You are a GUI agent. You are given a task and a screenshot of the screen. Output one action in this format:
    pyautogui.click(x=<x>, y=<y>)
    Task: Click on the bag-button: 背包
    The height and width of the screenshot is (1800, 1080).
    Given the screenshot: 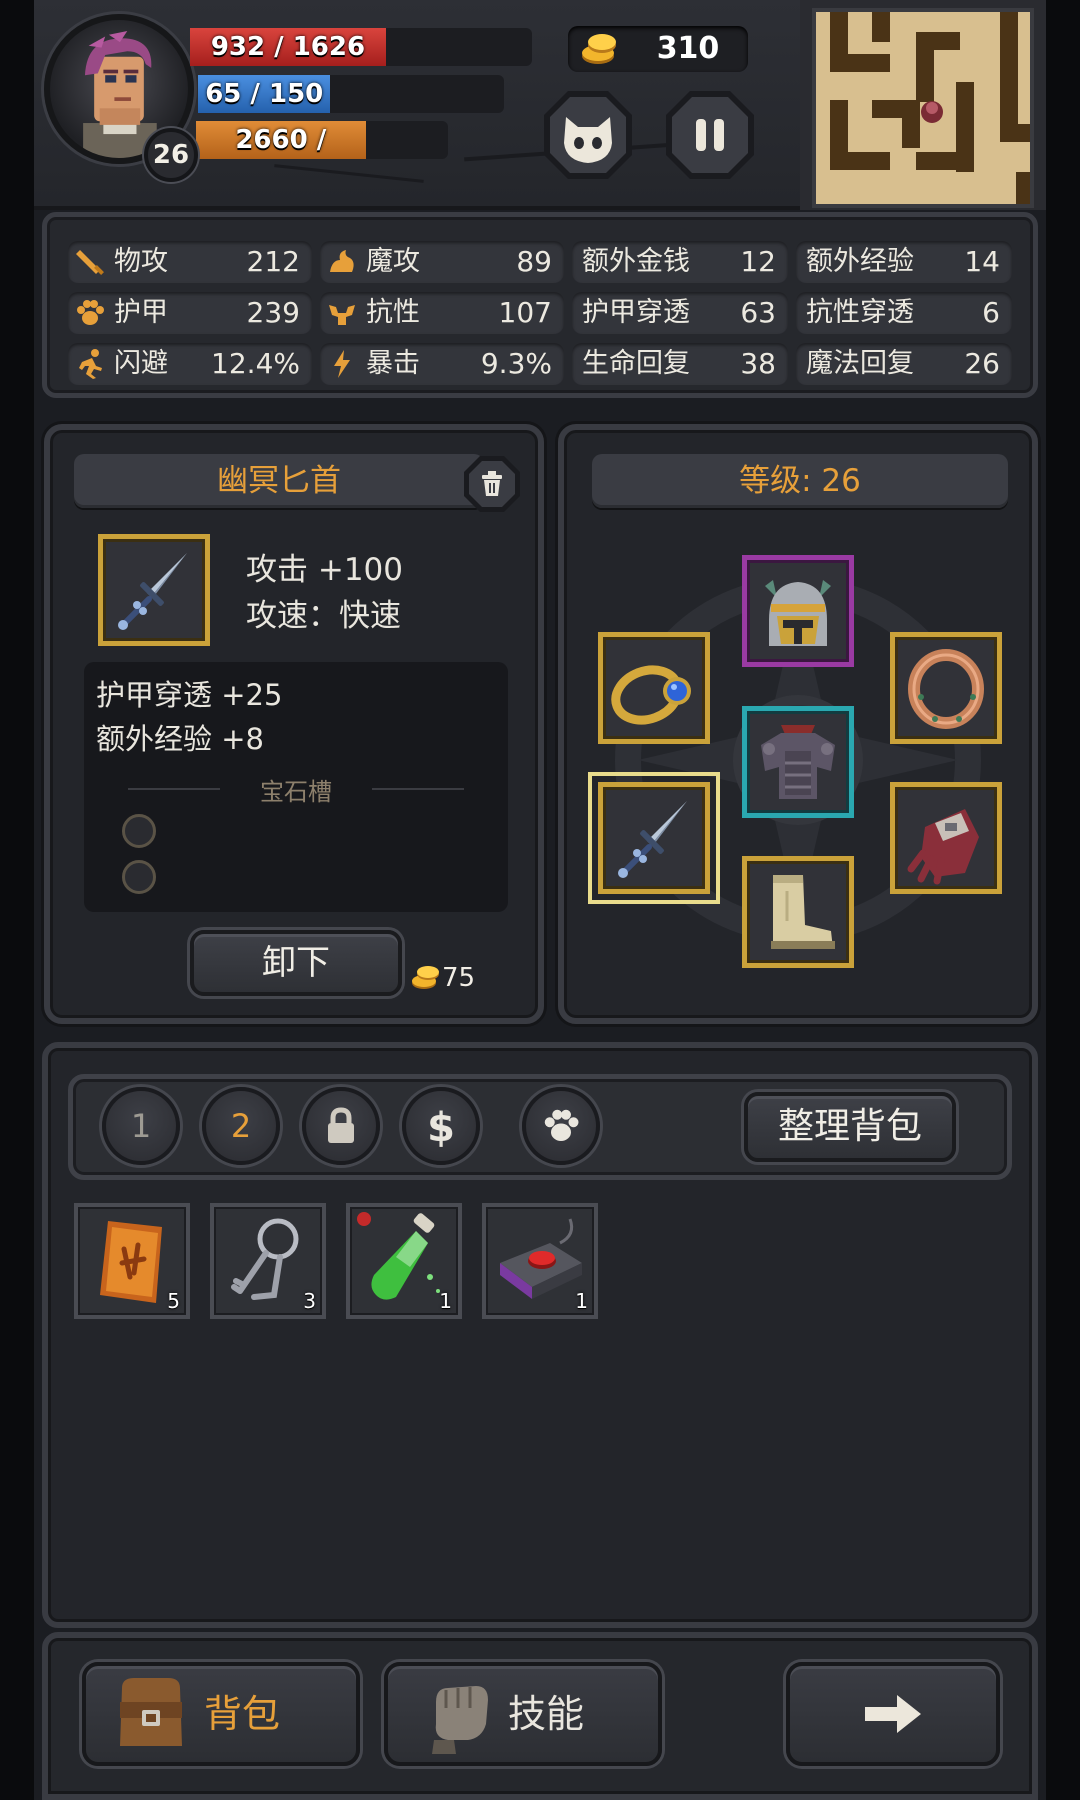 What is the action you would take?
    pyautogui.click(x=221, y=1714)
    